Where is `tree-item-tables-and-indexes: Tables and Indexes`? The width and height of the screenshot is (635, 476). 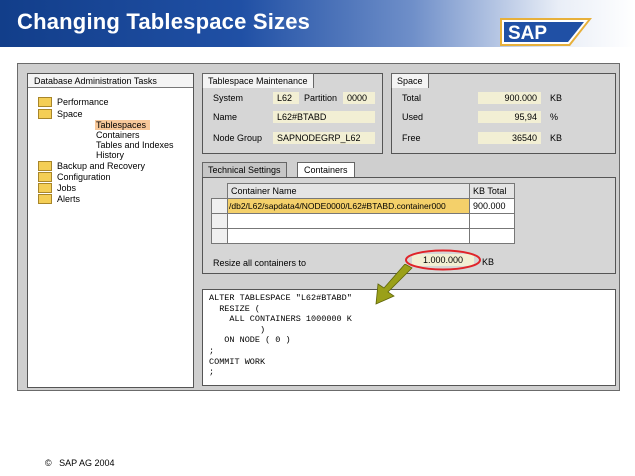 tree-item-tables-and-indexes: Tables and Indexes is located at coordinates (135, 145).